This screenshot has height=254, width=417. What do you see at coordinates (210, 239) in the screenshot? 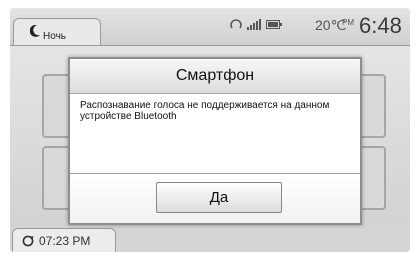
I see `bottom-bar: 07:23 PM` at bounding box center [210, 239].